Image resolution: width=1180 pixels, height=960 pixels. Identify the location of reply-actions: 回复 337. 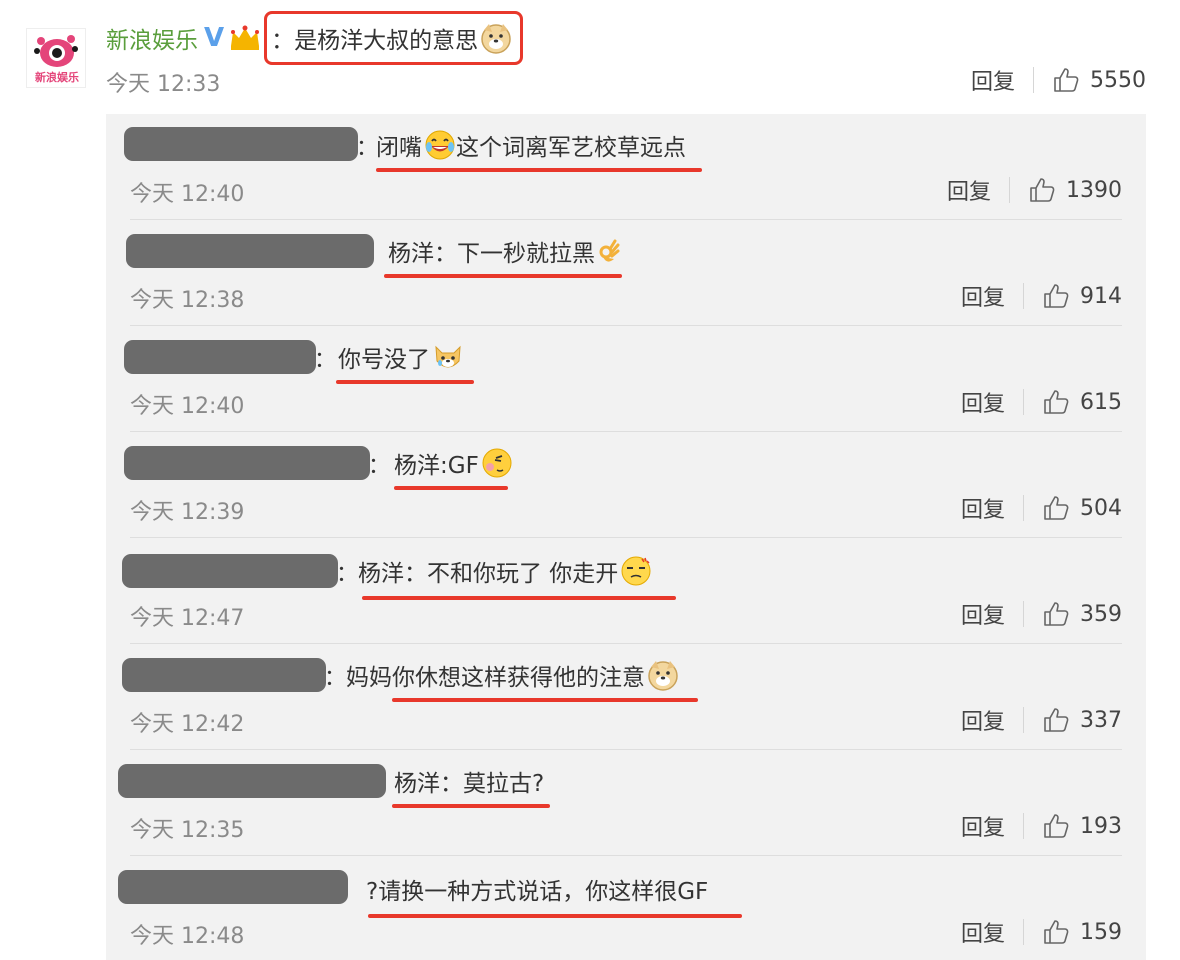
(1041, 720).